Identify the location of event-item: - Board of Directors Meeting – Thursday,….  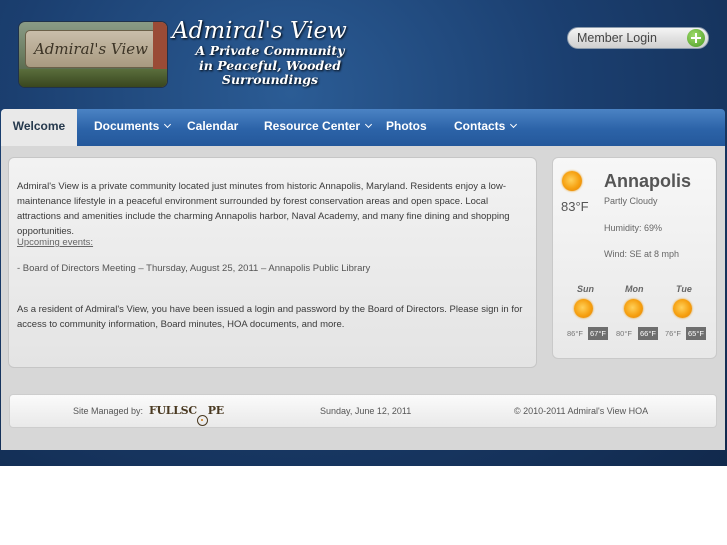
(194, 268).